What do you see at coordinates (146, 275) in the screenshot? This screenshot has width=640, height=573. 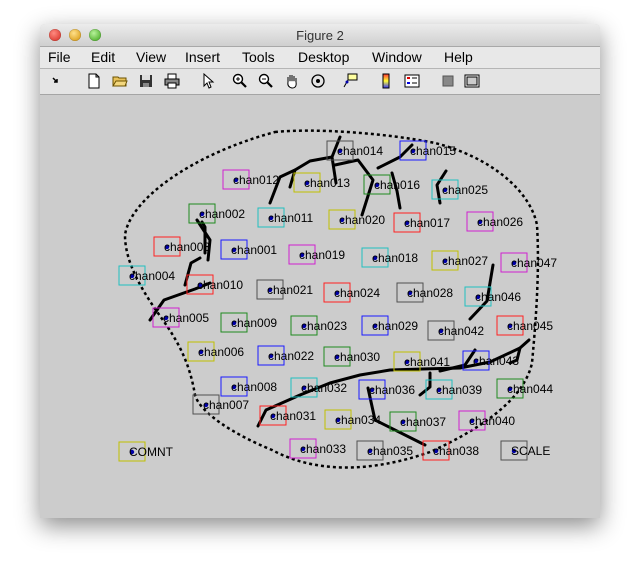 I see `channel-marker-chan004: chan004` at bounding box center [146, 275].